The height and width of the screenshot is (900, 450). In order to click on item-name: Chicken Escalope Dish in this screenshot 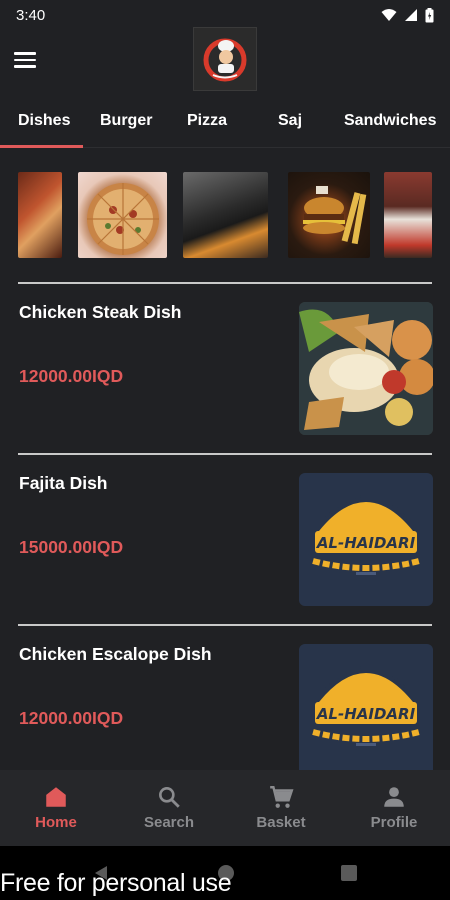, I will do `click(115, 654)`.